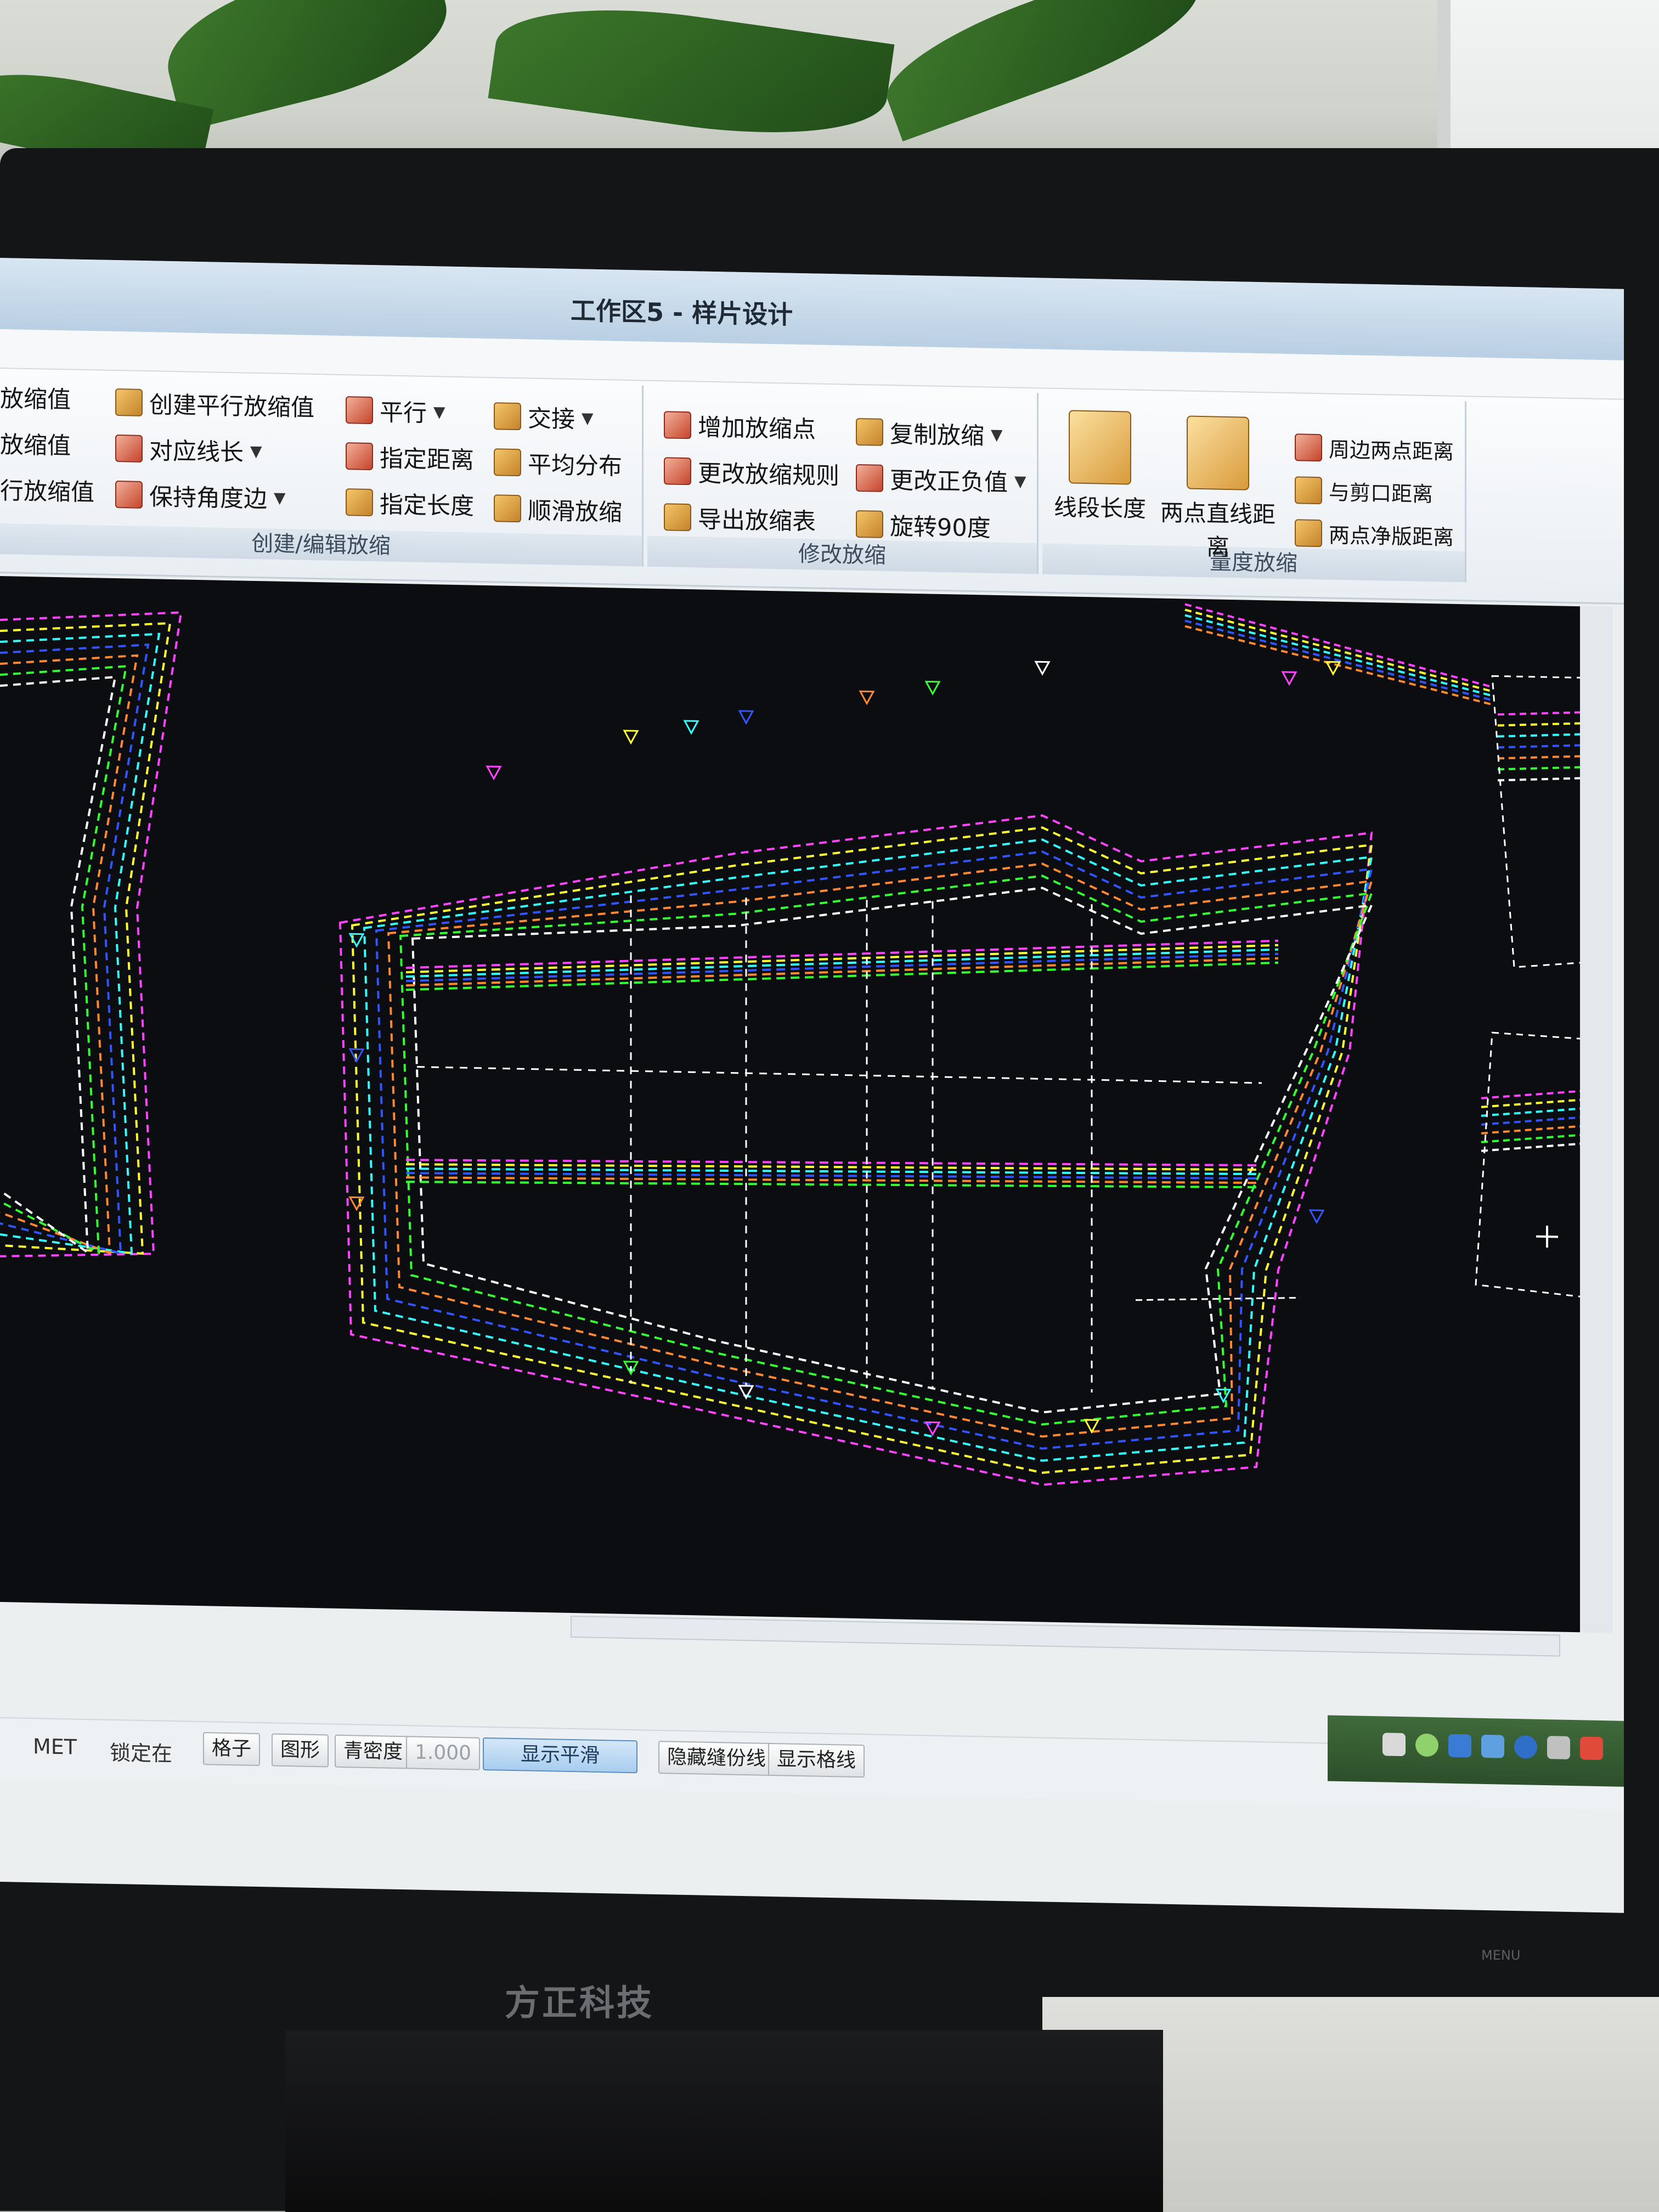 This screenshot has height=2212, width=1659. Describe the element at coordinates (410, 503) in the screenshot. I see `specify-length-button: 指定长度` at that location.